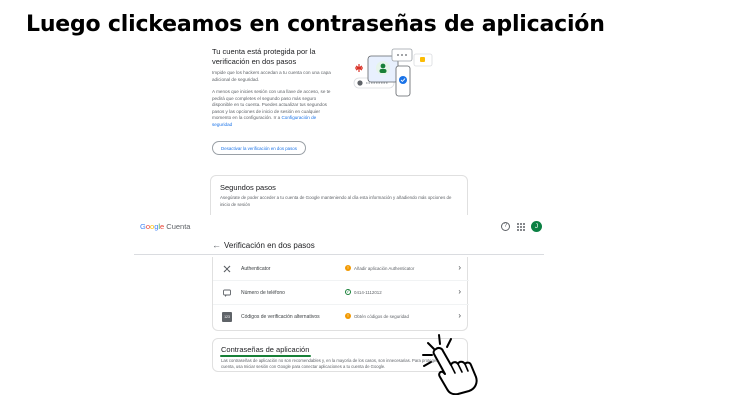 Image resolution: width=730 pixels, height=411 pixels. I want to click on security-illustration-icon, so click(393, 72).